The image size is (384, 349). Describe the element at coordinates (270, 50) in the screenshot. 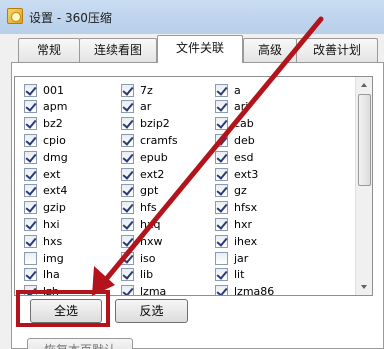

I see `tab-advanced: 高级` at that location.